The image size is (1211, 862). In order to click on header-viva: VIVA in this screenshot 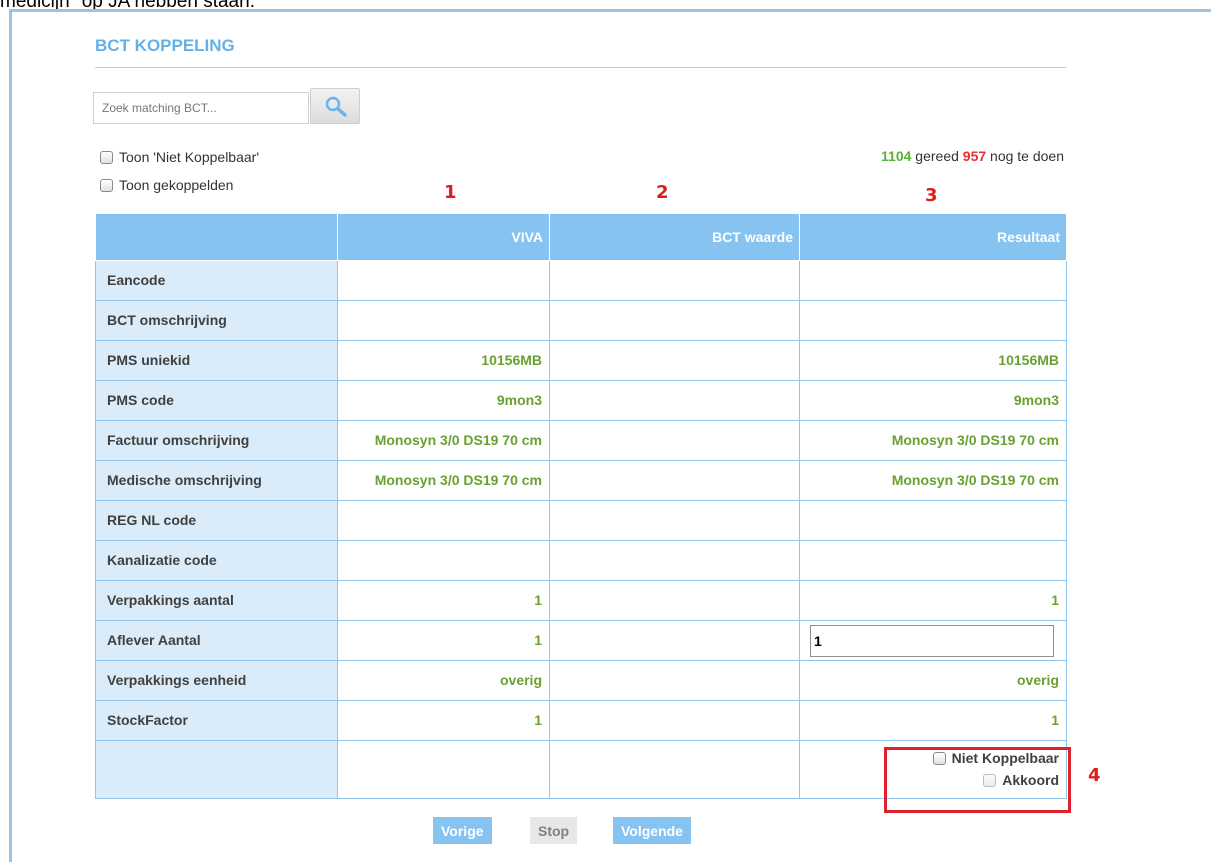, I will do `click(443, 237)`.